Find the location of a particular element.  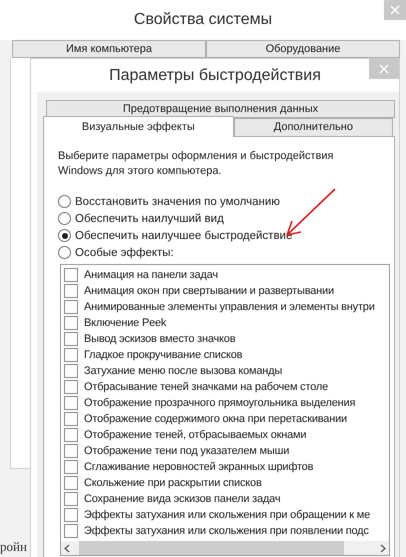

checkbox-label: Отображение тени под указателем мыши is located at coordinates (187, 451).